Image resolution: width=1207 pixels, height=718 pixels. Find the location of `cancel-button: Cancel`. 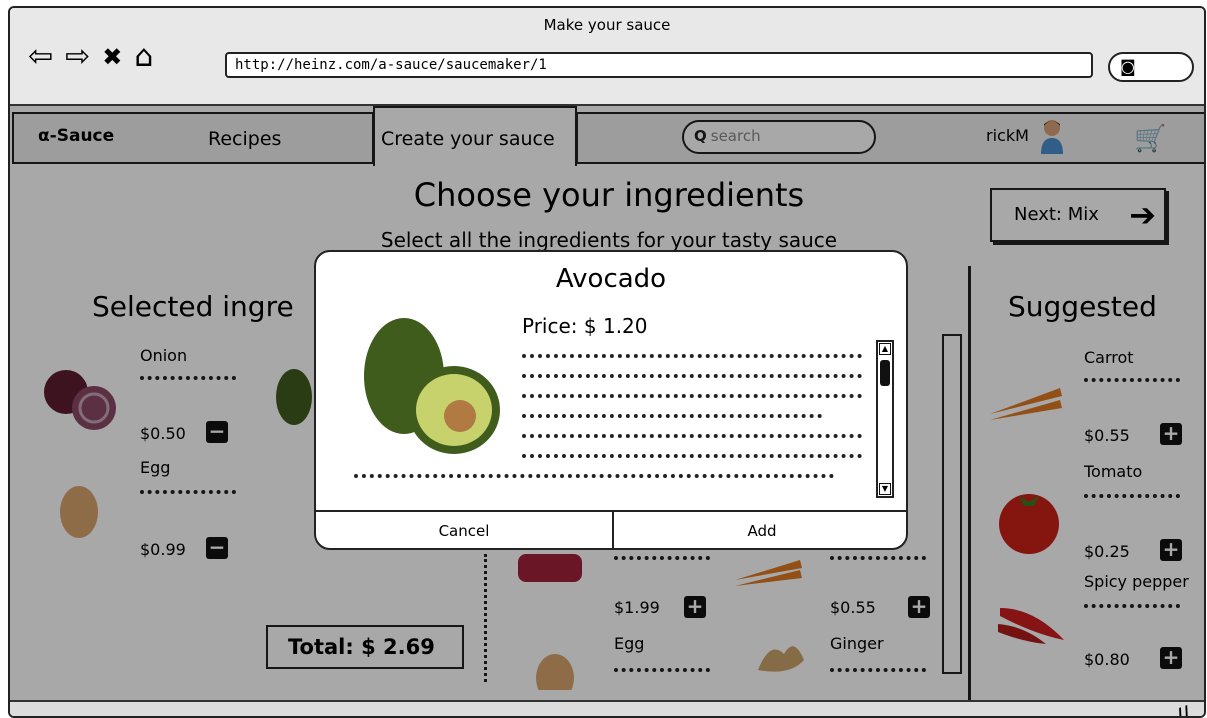

cancel-button: Cancel is located at coordinates (464, 530).